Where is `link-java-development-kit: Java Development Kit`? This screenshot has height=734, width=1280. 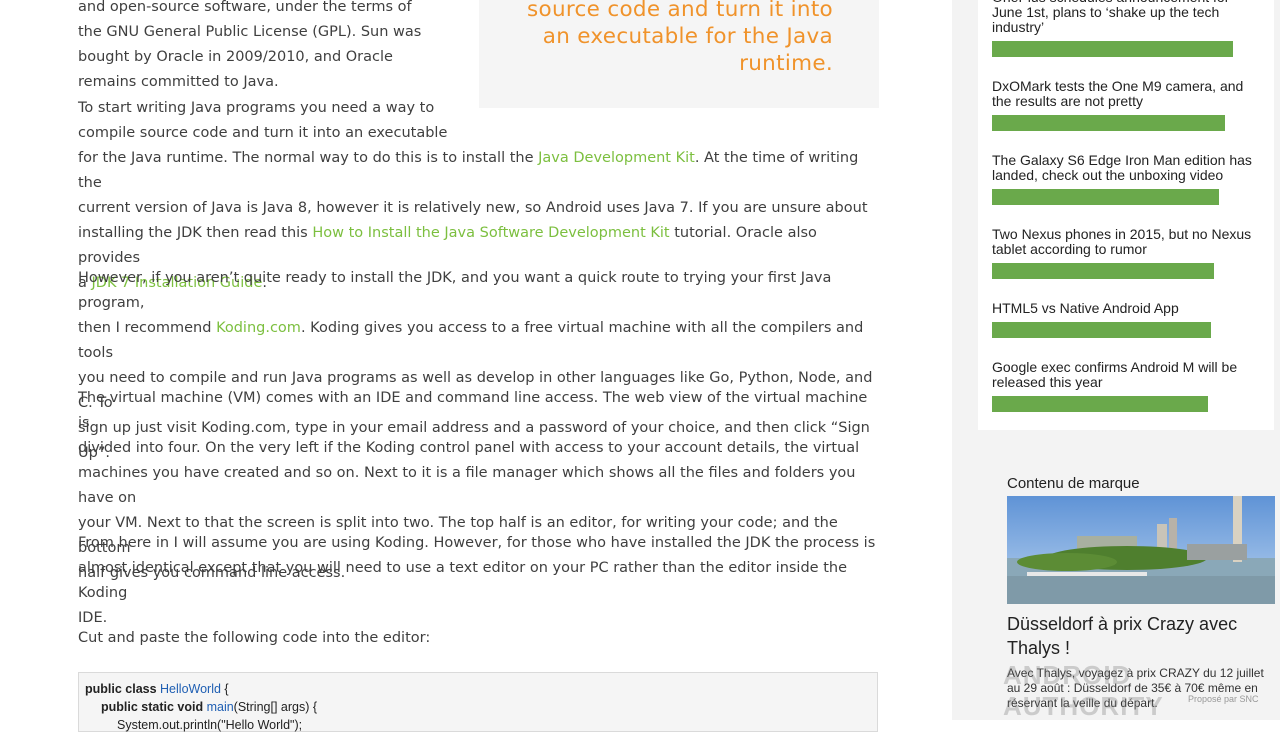
link-java-development-kit: Java Development Kit is located at coordinates (616, 158).